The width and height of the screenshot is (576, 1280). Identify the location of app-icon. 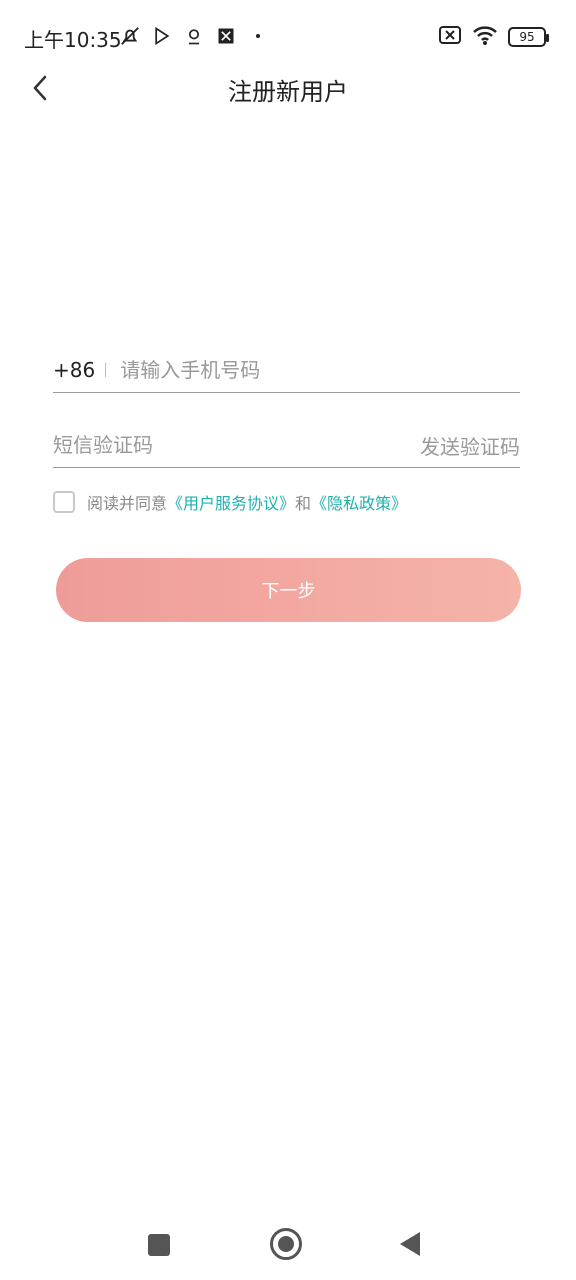
(226, 36).